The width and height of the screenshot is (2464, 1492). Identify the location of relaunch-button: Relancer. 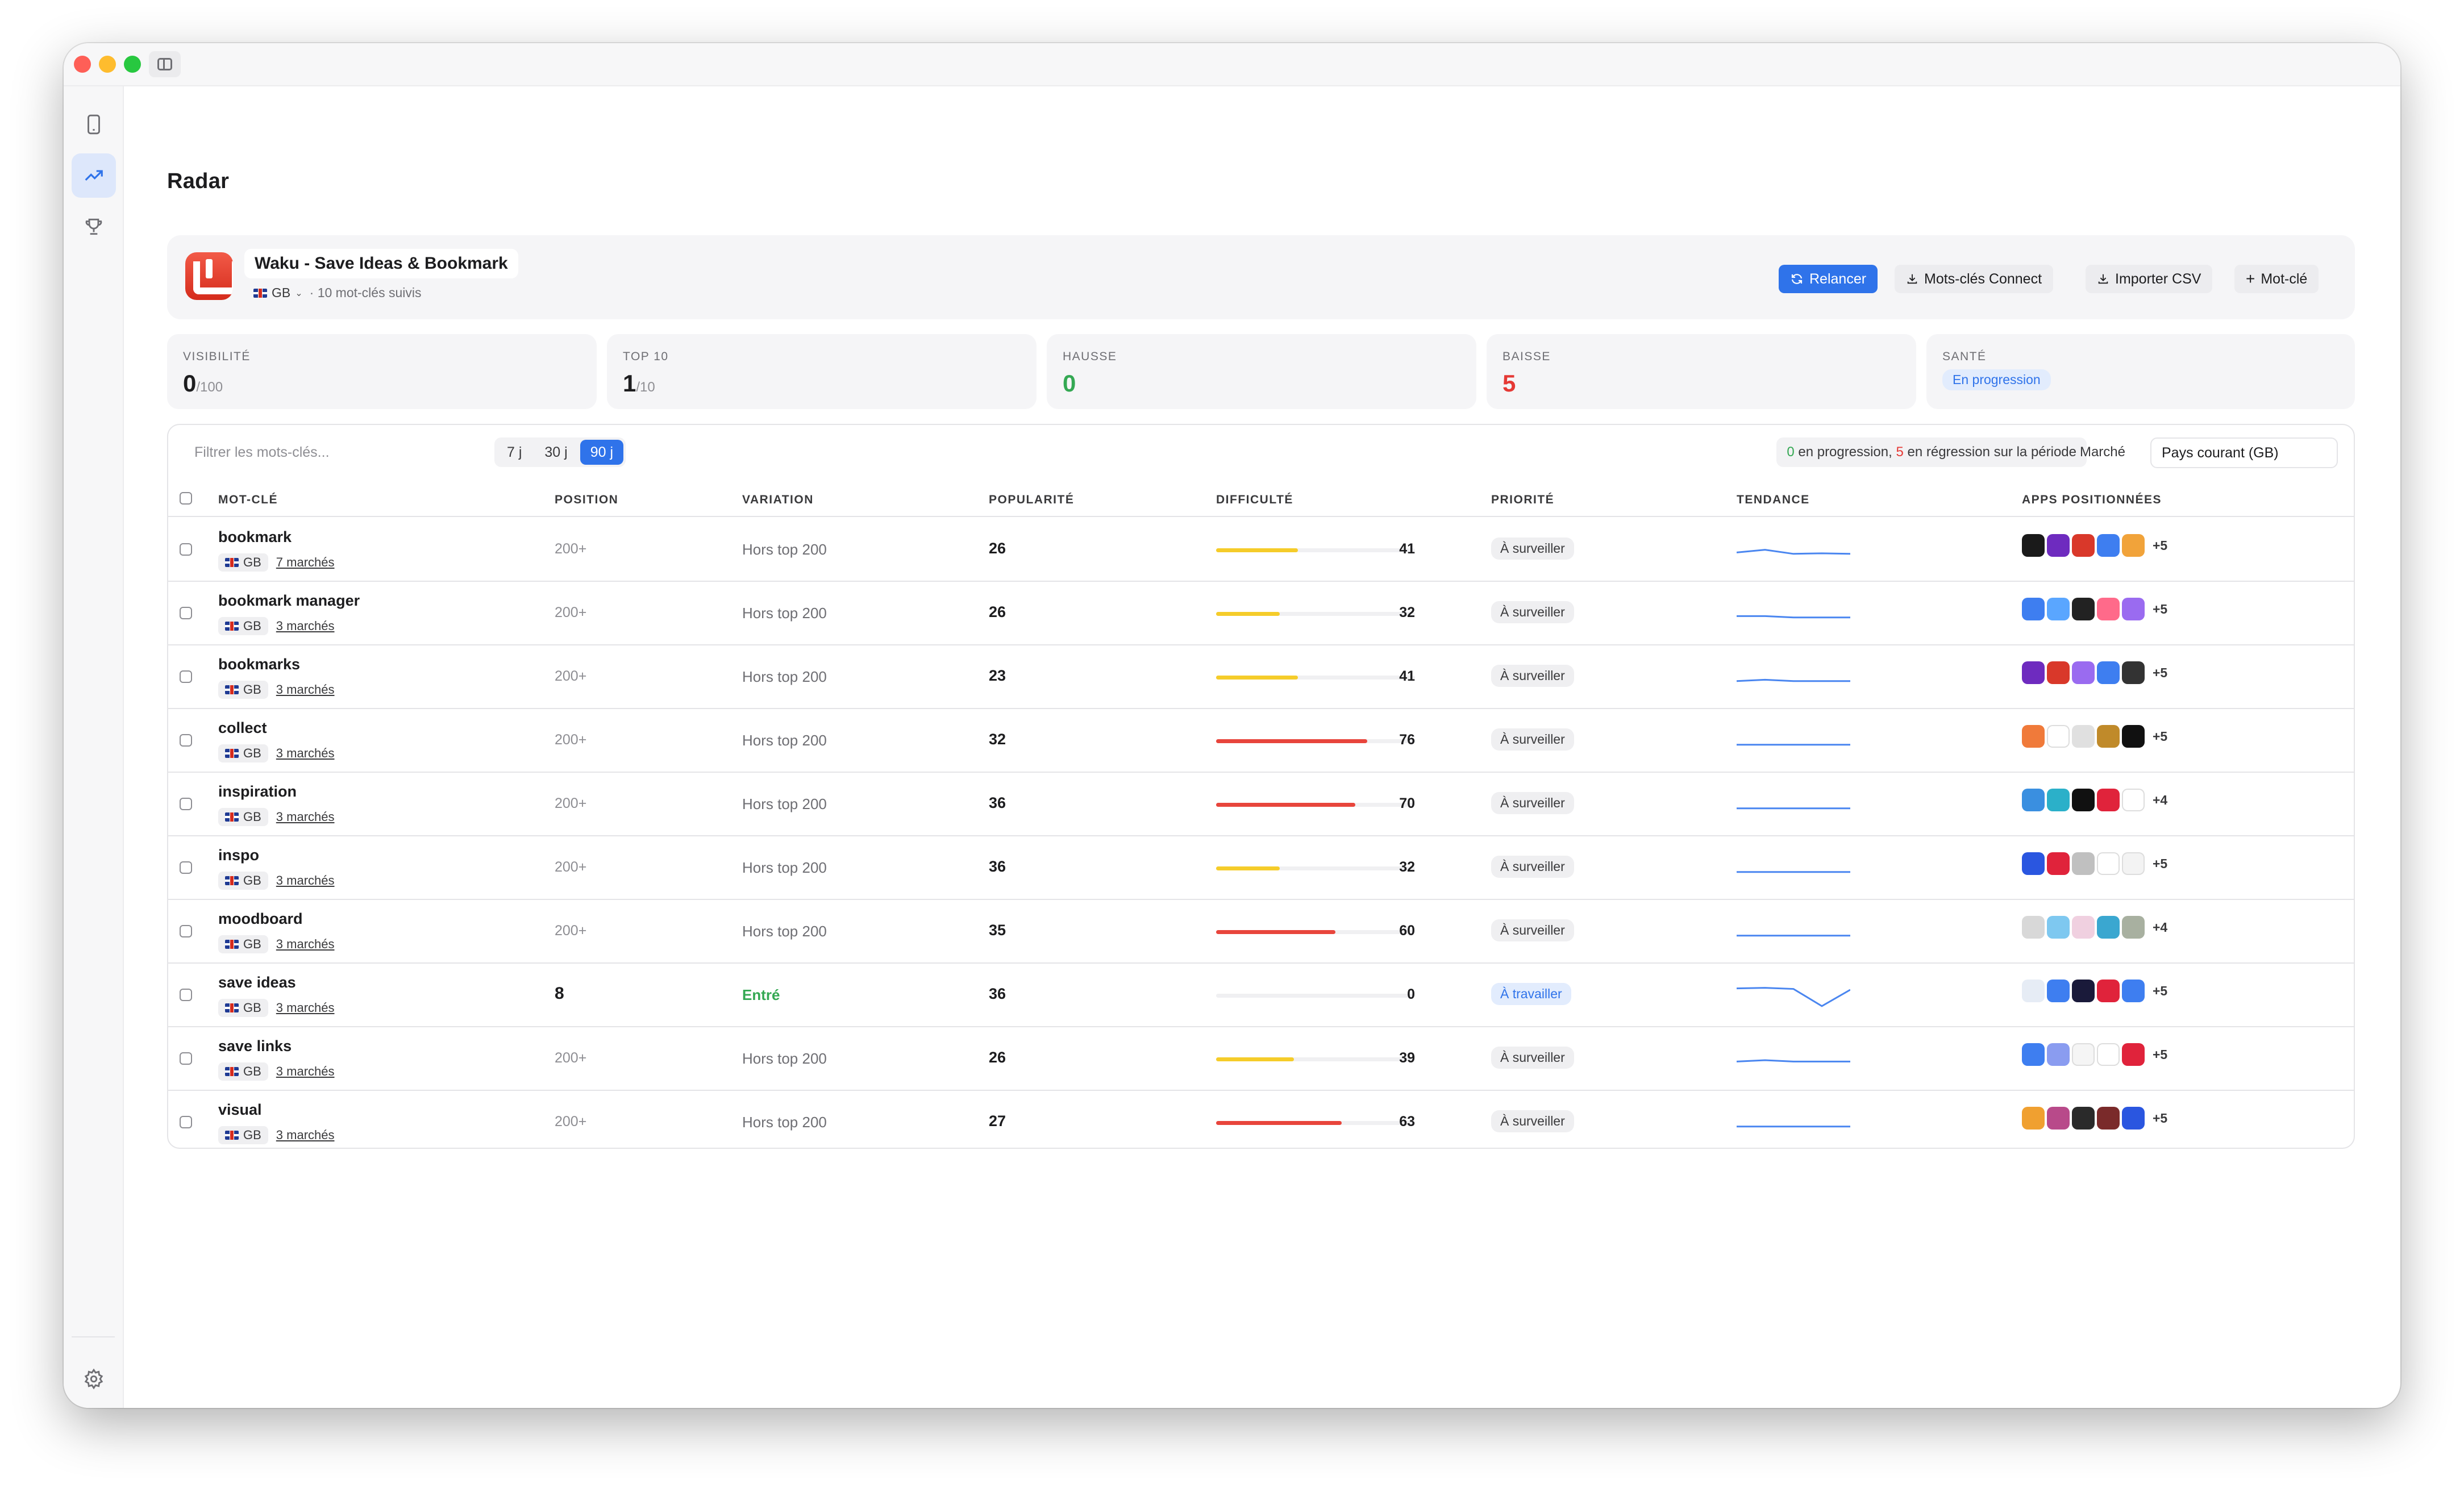
(1828, 279).